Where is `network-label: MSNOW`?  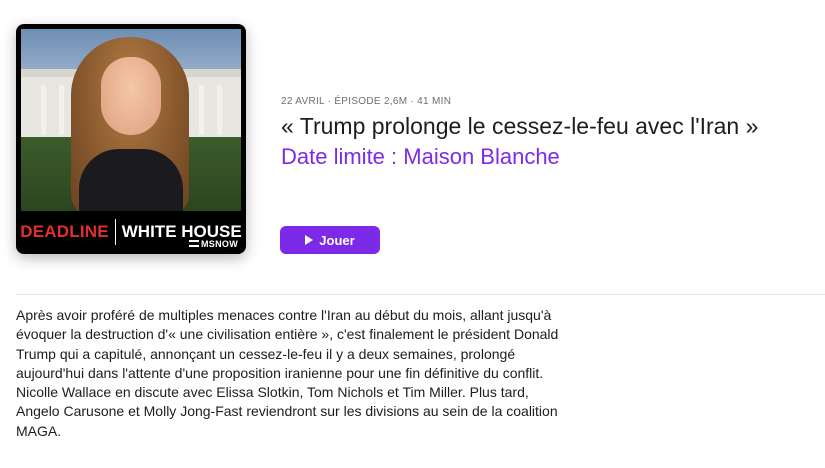
network-label: MSNOW is located at coordinates (219, 244).